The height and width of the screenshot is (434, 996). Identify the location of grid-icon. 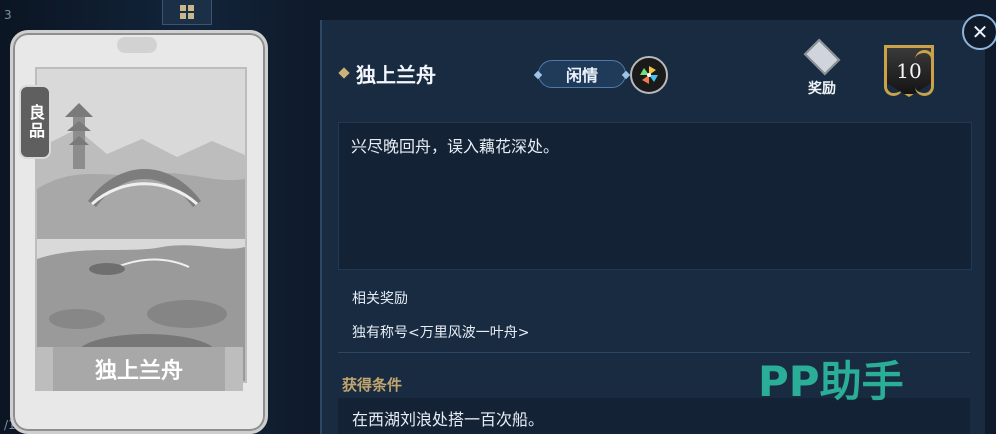
(187, 12).